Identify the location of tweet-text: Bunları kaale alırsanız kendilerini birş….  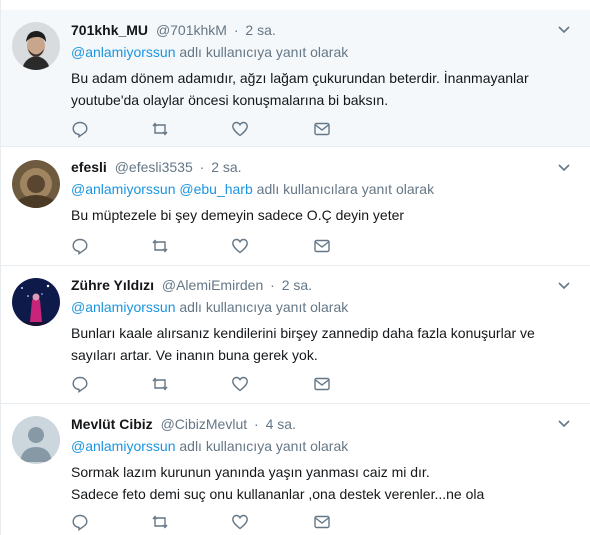
(324, 344).